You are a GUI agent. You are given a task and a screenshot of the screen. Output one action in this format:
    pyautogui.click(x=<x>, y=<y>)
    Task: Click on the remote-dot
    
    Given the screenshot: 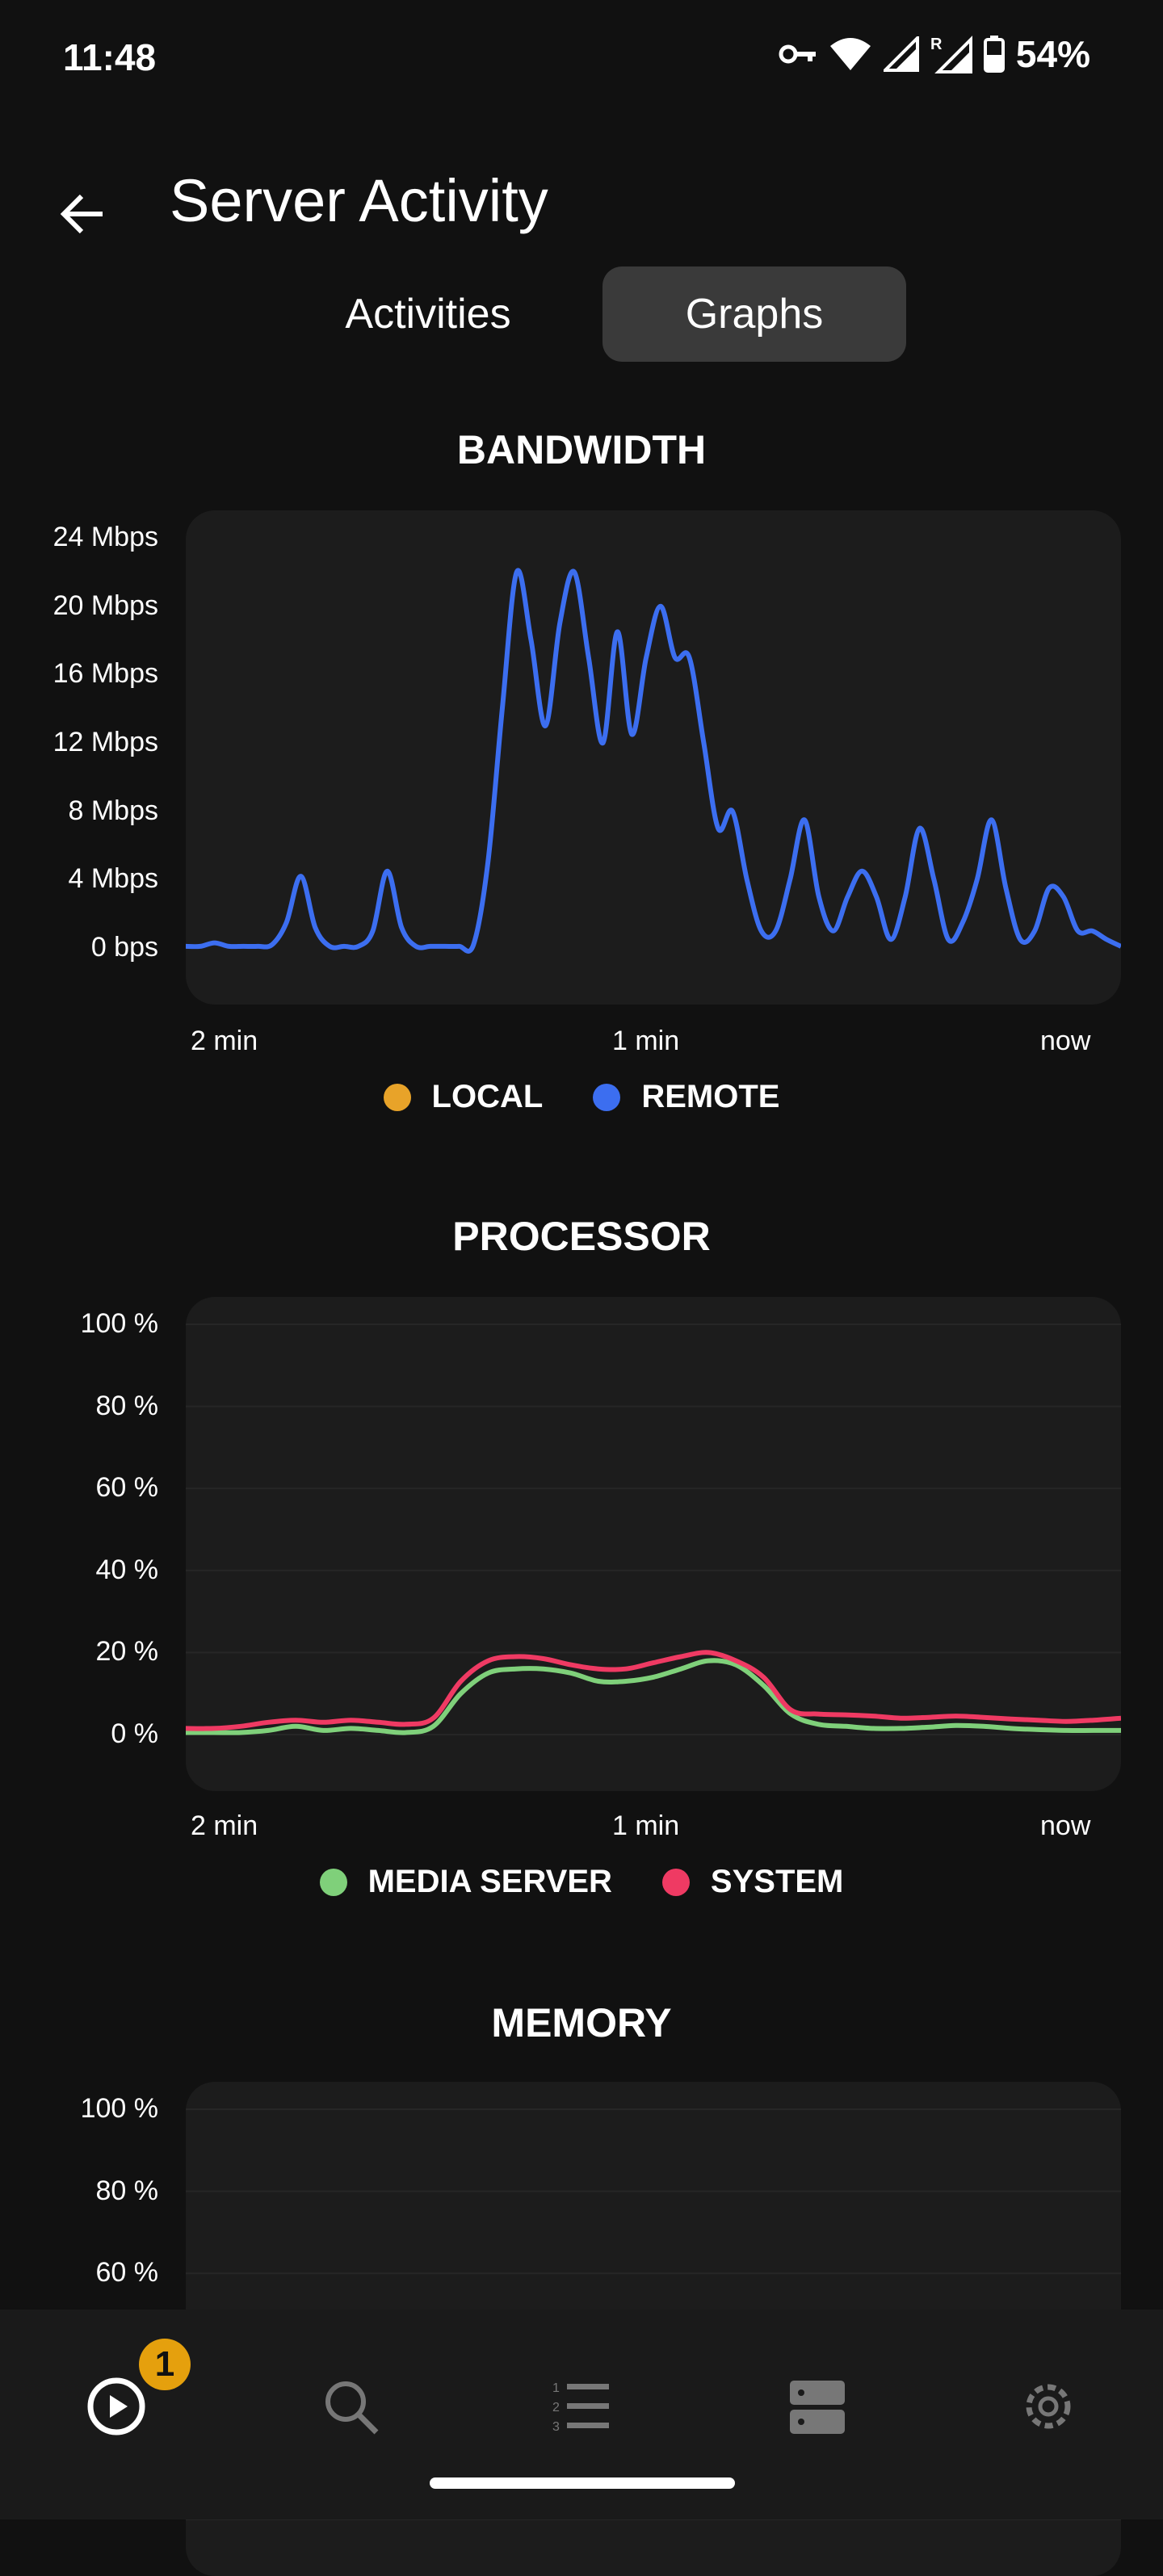 What is the action you would take?
    pyautogui.click(x=607, y=1097)
    